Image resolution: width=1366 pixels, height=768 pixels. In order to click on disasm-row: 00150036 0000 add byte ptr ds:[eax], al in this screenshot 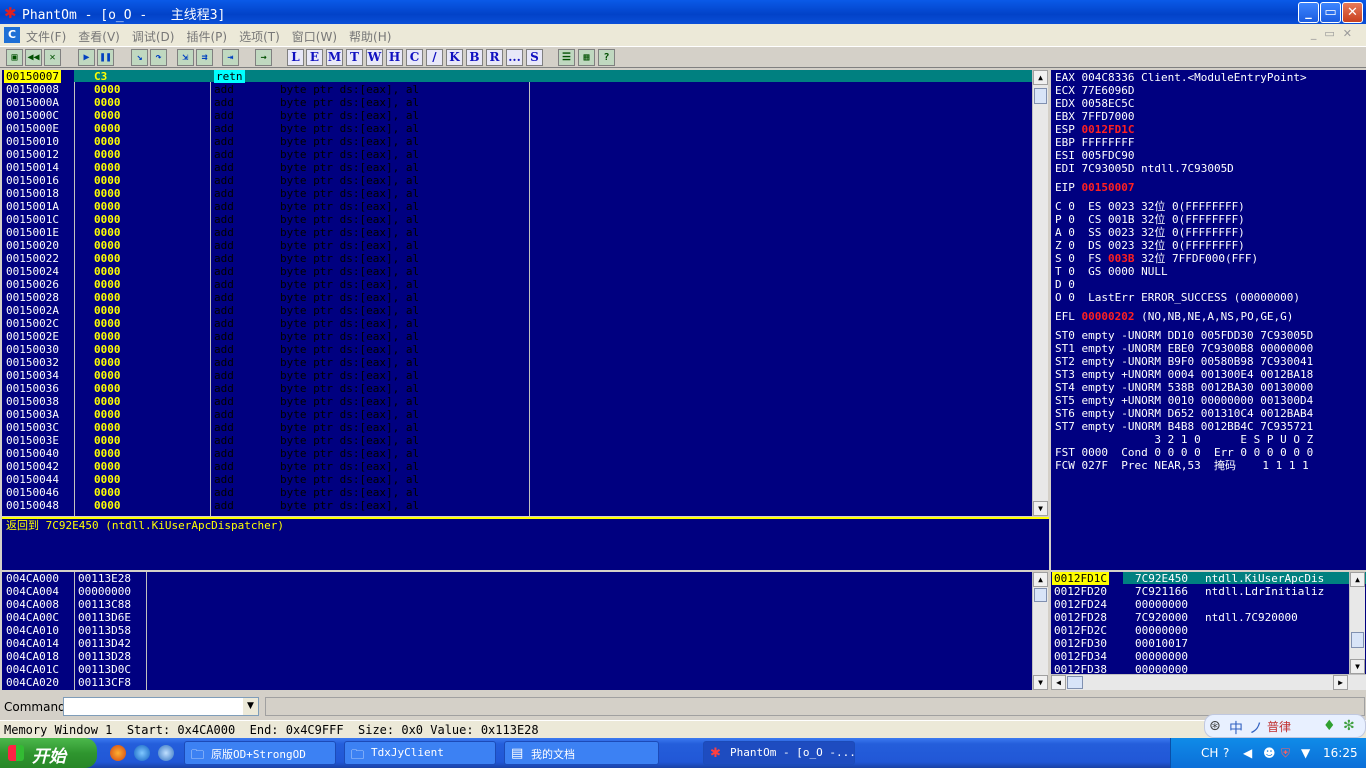, I will do `click(517, 388)`.